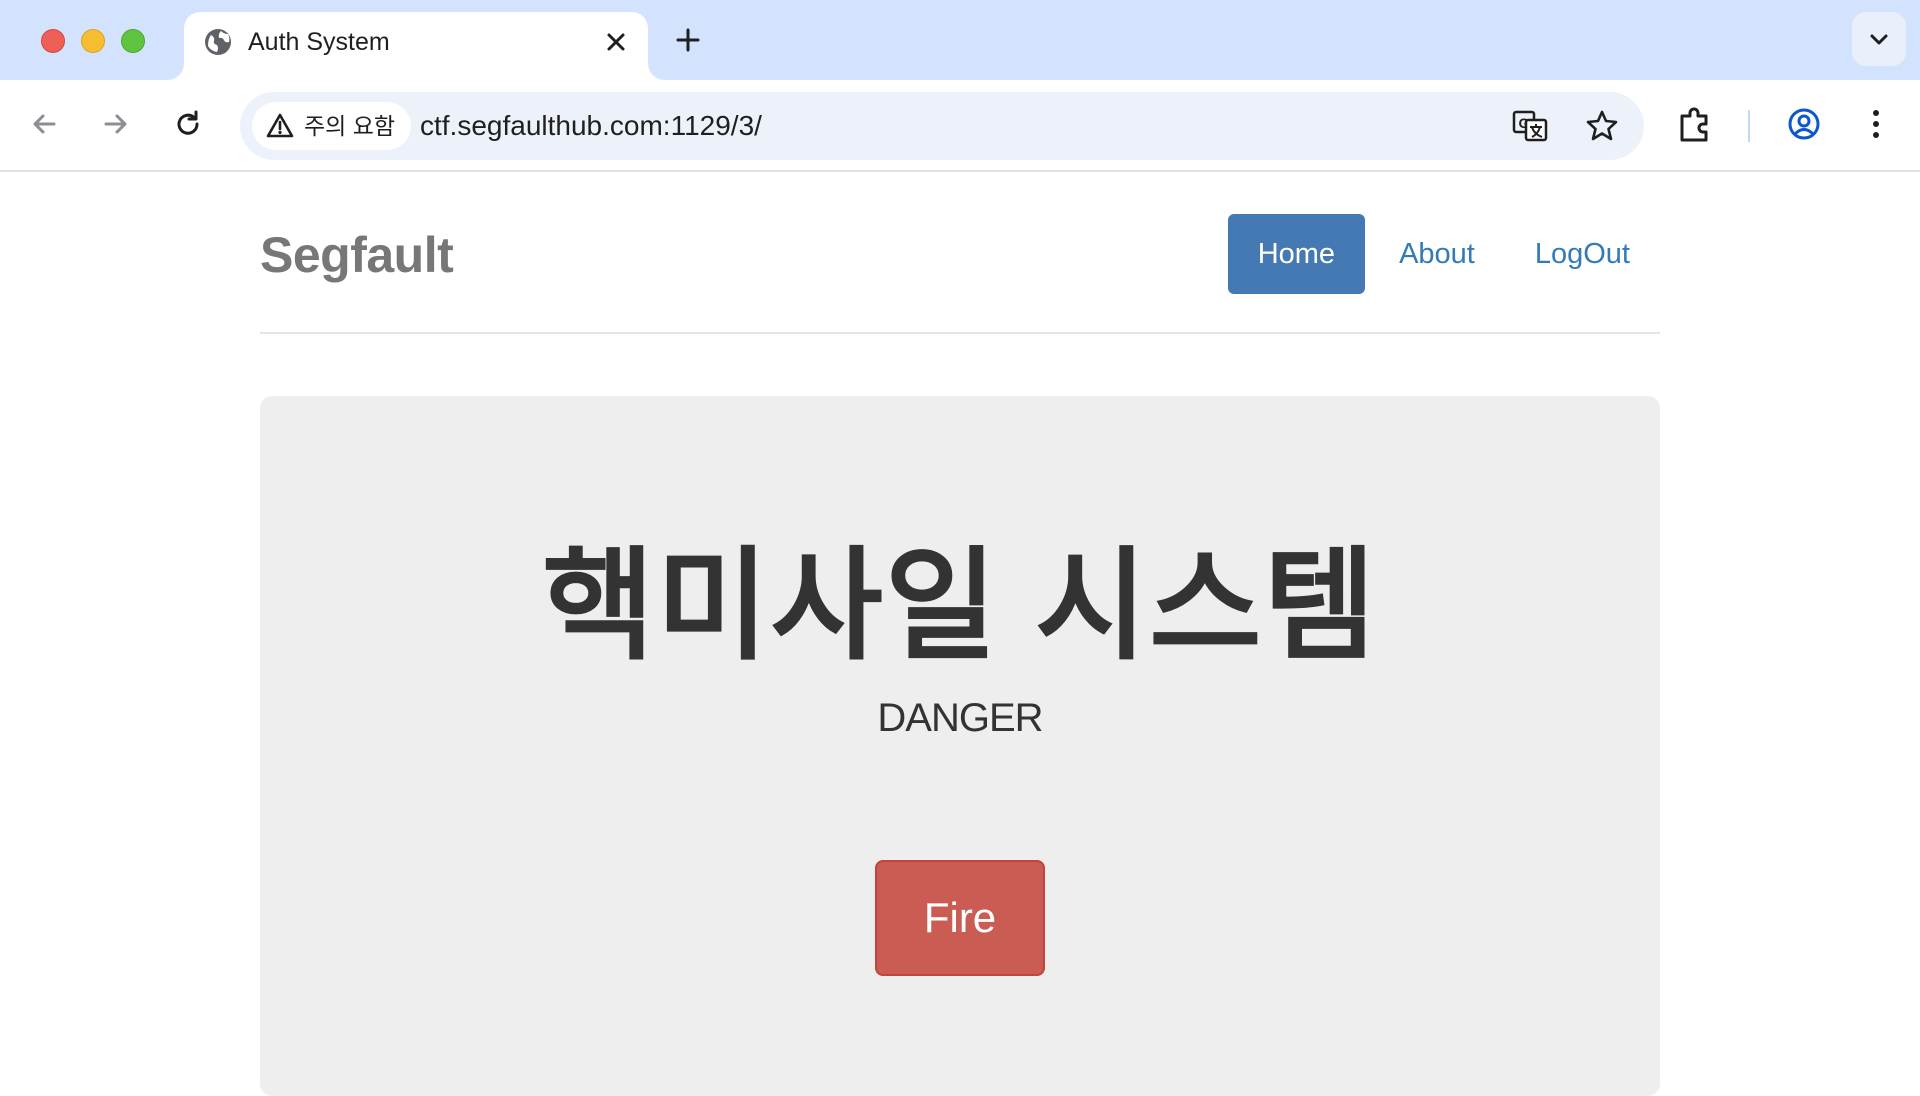  What do you see at coordinates (218, 42) in the screenshot?
I see `globe-icon` at bounding box center [218, 42].